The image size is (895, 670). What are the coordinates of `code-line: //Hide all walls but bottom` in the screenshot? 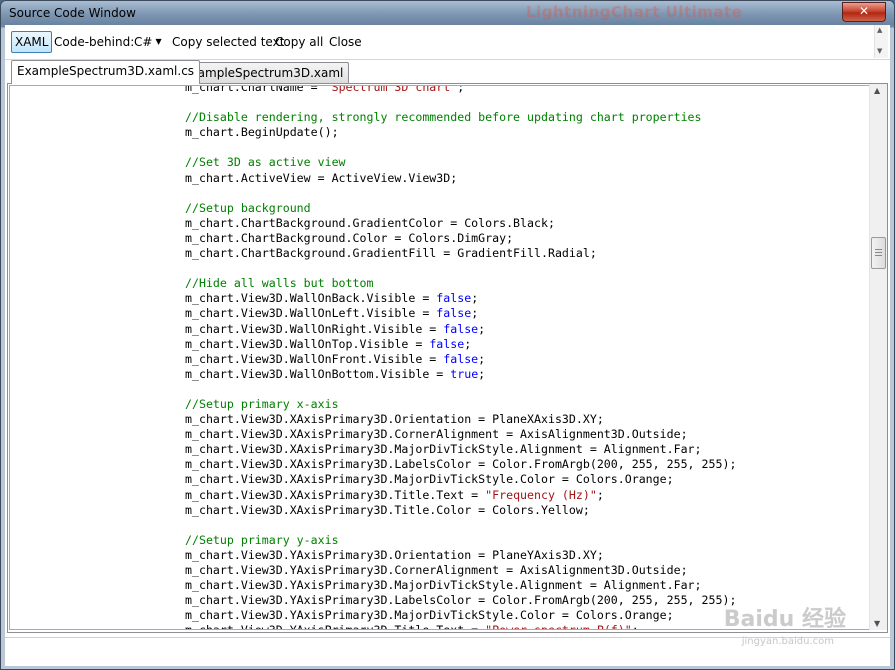 It's located at (460, 283).